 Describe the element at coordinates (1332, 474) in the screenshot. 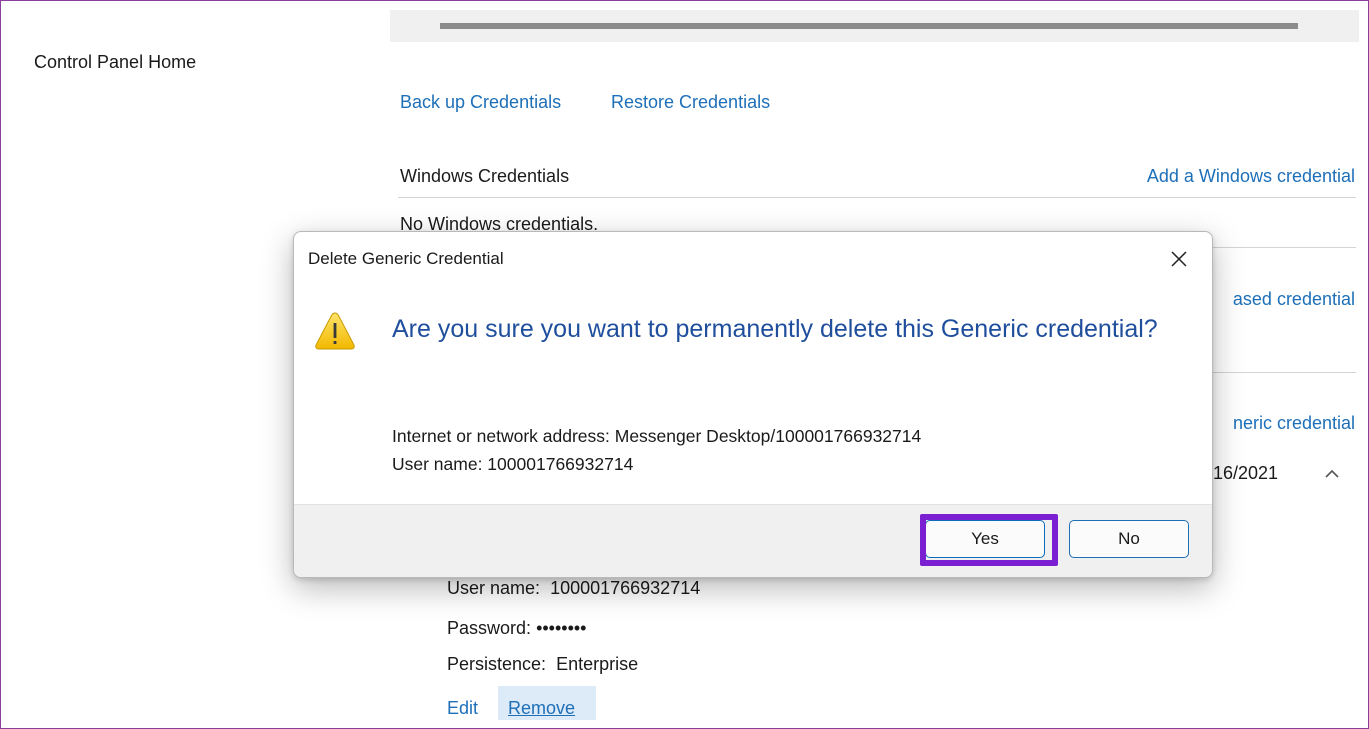

I see `chevron-up-icon` at that location.